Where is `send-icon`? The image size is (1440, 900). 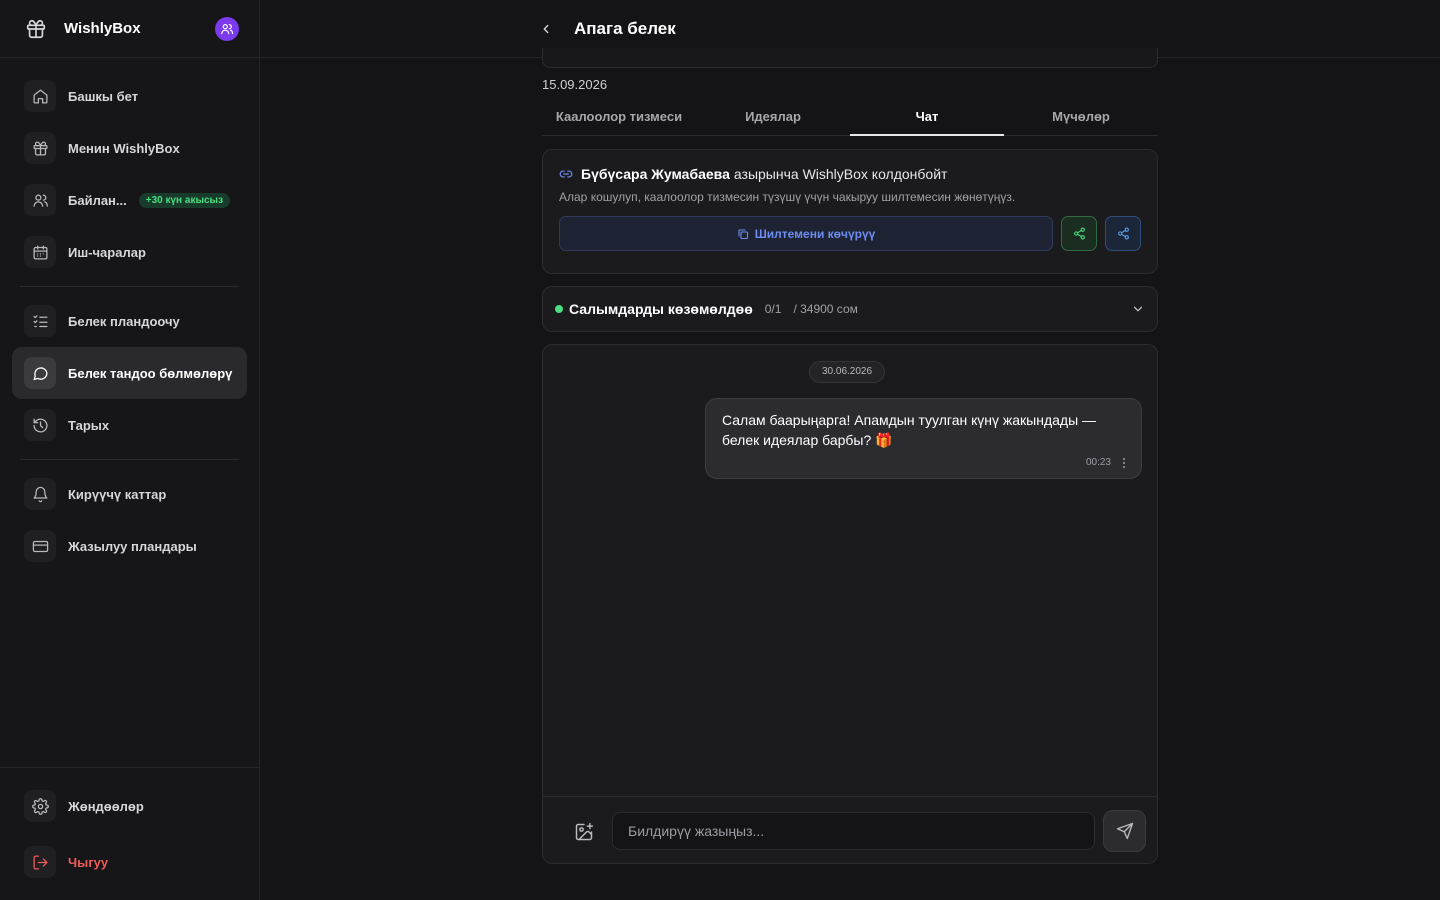 send-icon is located at coordinates (1125, 831).